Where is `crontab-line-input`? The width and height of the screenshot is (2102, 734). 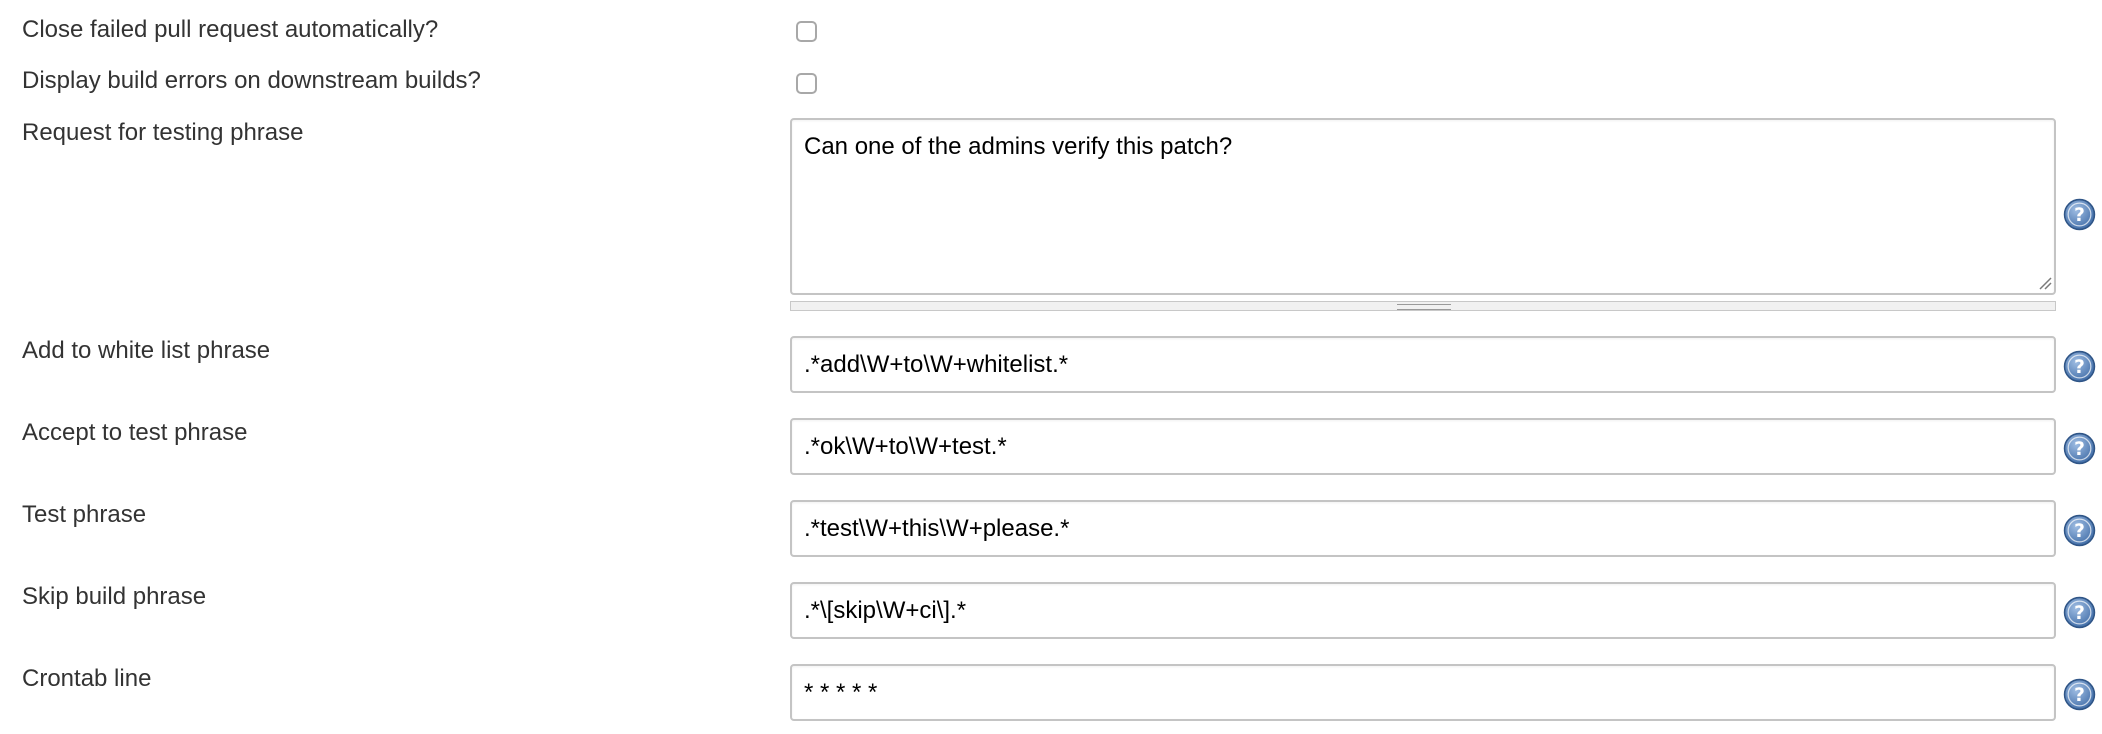
crontab-line-input is located at coordinates (1423, 692).